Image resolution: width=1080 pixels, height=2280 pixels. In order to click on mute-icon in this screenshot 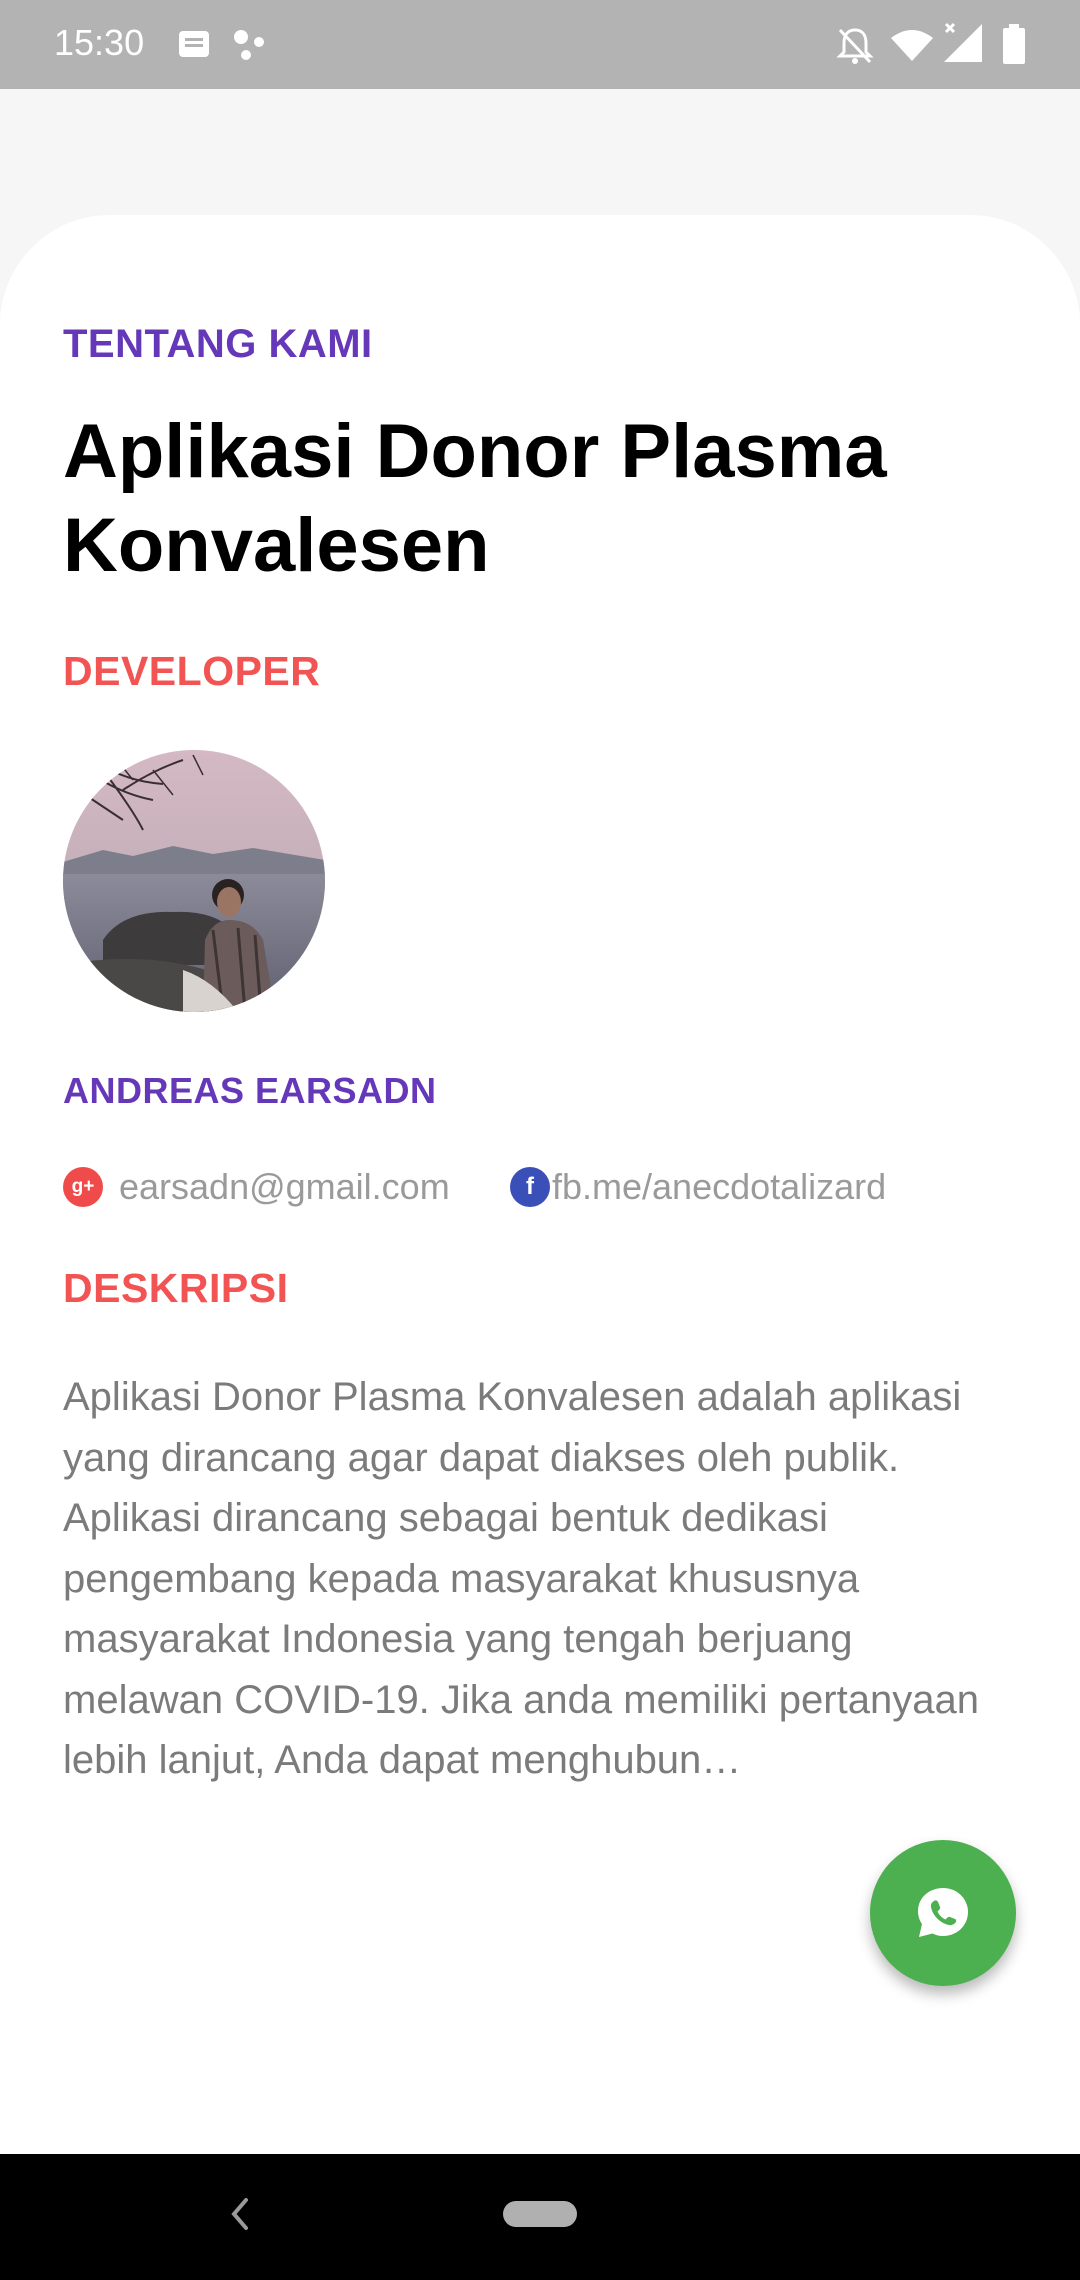, I will do `click(855, 46)`.